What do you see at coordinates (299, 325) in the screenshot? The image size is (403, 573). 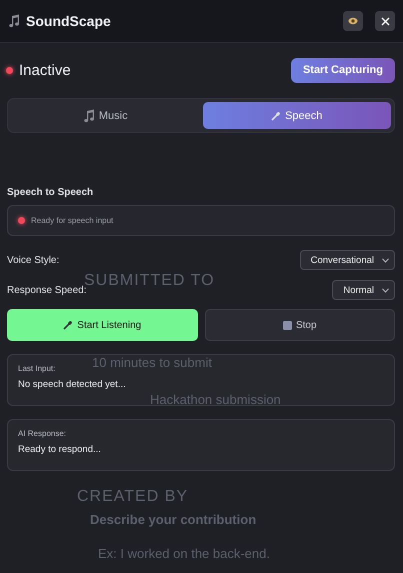 I see `stop-button: Stop` at bounding box center [299, 325].